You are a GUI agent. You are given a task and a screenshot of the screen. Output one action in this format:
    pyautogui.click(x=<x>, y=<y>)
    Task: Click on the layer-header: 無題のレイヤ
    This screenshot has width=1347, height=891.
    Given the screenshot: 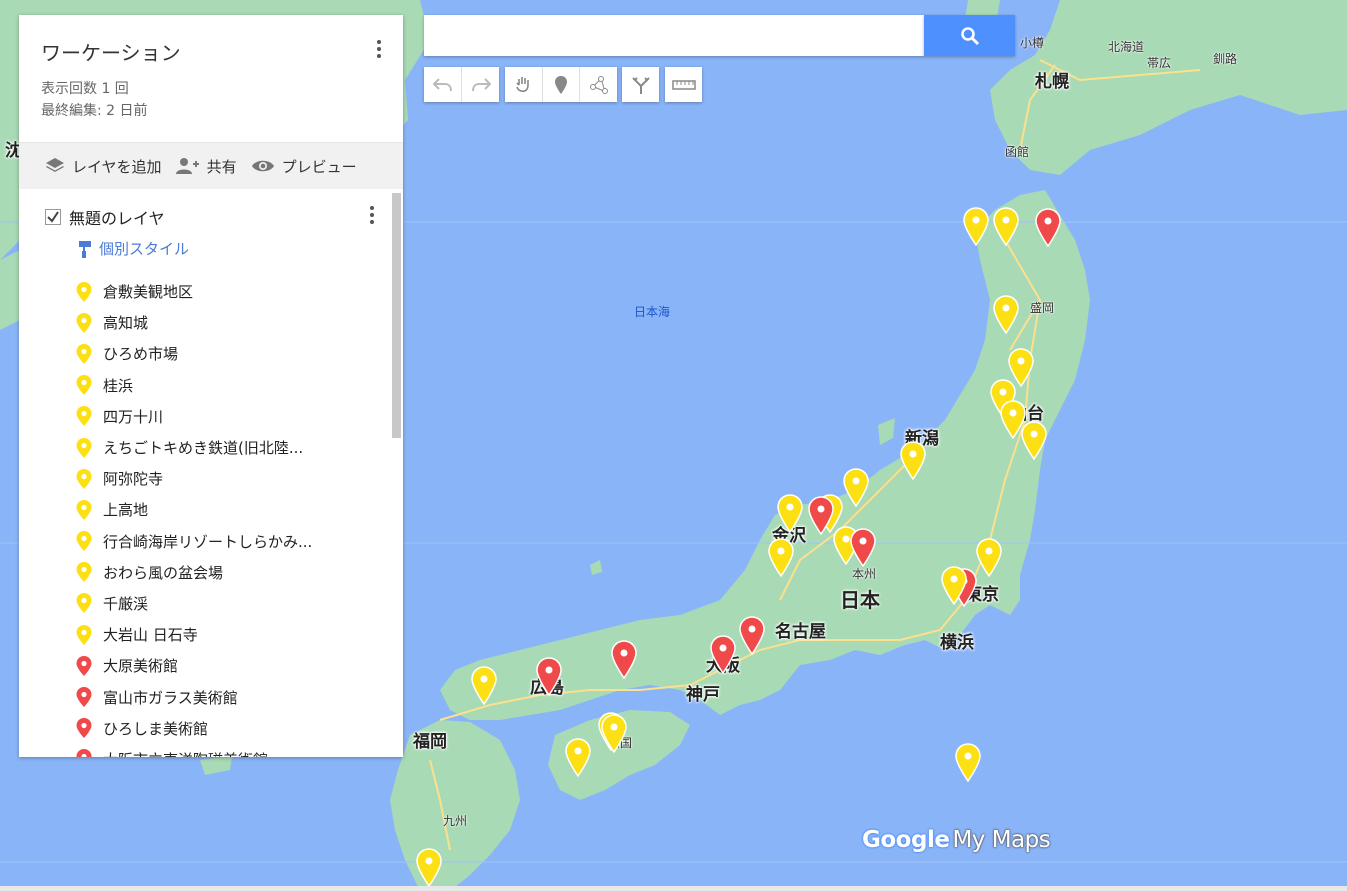 What is the action you would take?
    pyautogui.click(x=105, y=217)
    